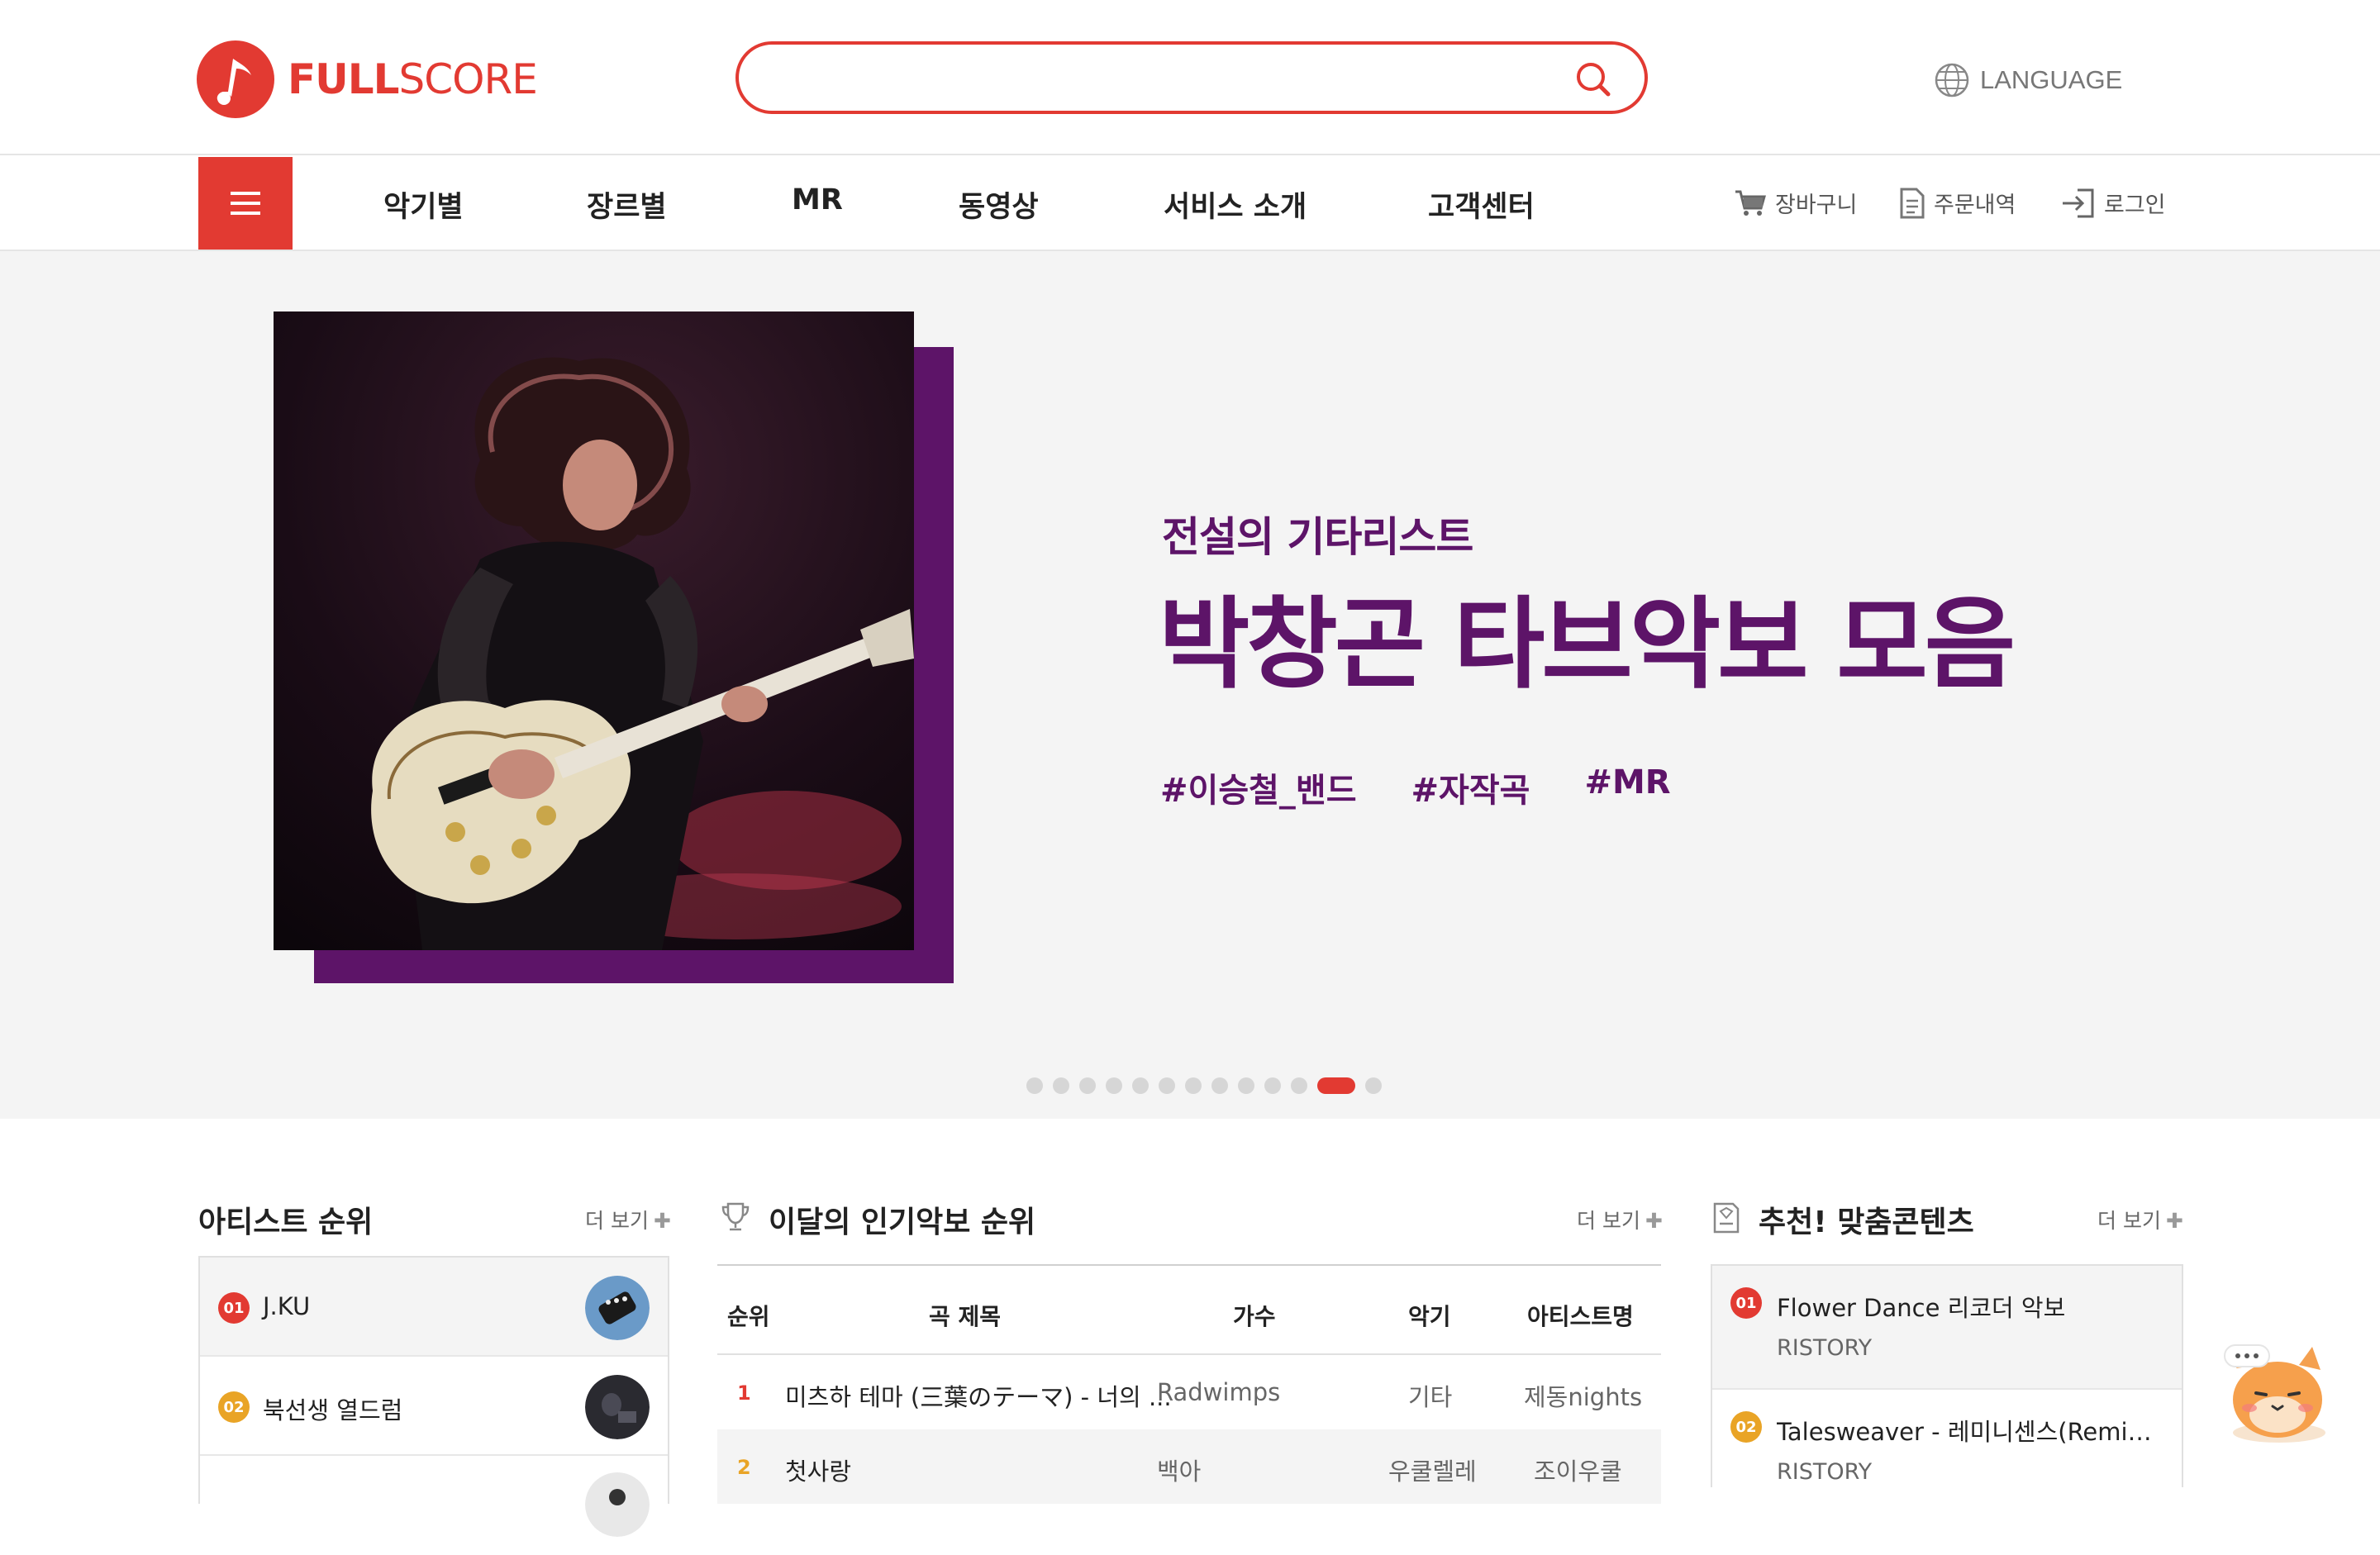 The image size is (2380, 1555). Describe the element at coordinates (1921, 1308) in the screenshot. I see `recommend-item-title: Flower Dance 리코더 악보` at that location.